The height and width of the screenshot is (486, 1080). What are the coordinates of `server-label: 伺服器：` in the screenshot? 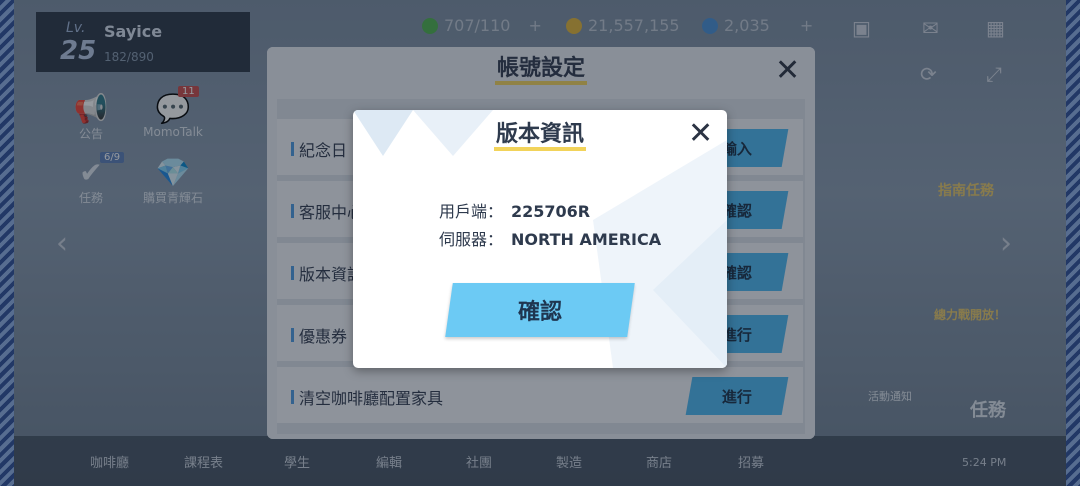 It's located at (470, 239).